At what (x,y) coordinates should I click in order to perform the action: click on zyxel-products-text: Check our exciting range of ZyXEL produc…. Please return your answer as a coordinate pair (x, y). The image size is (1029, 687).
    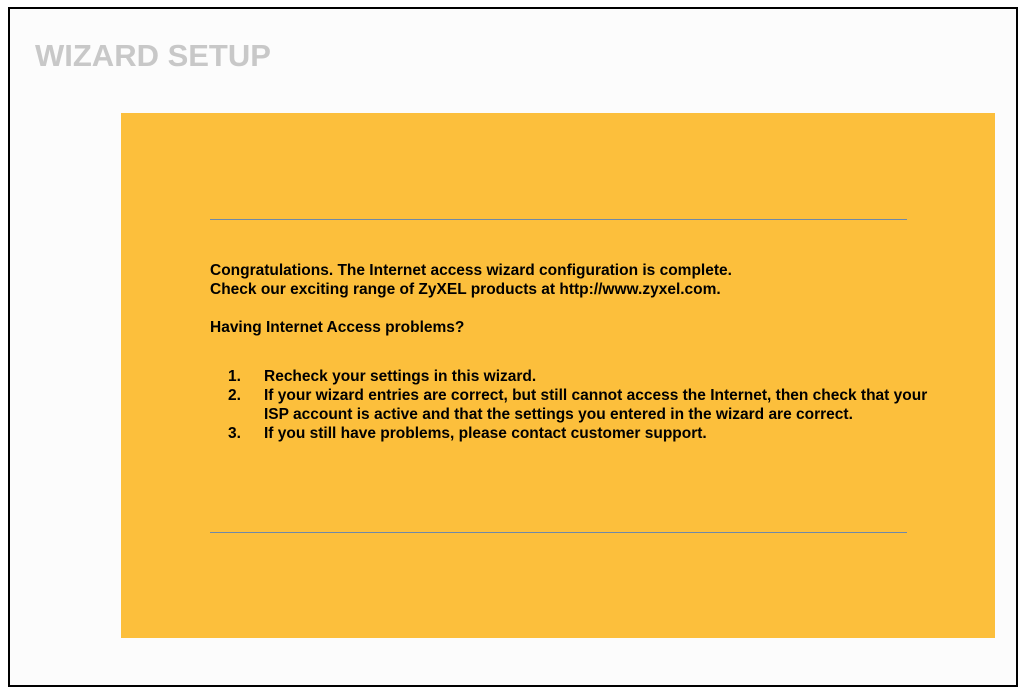
    Looking at the image, I should click on (465, 289).